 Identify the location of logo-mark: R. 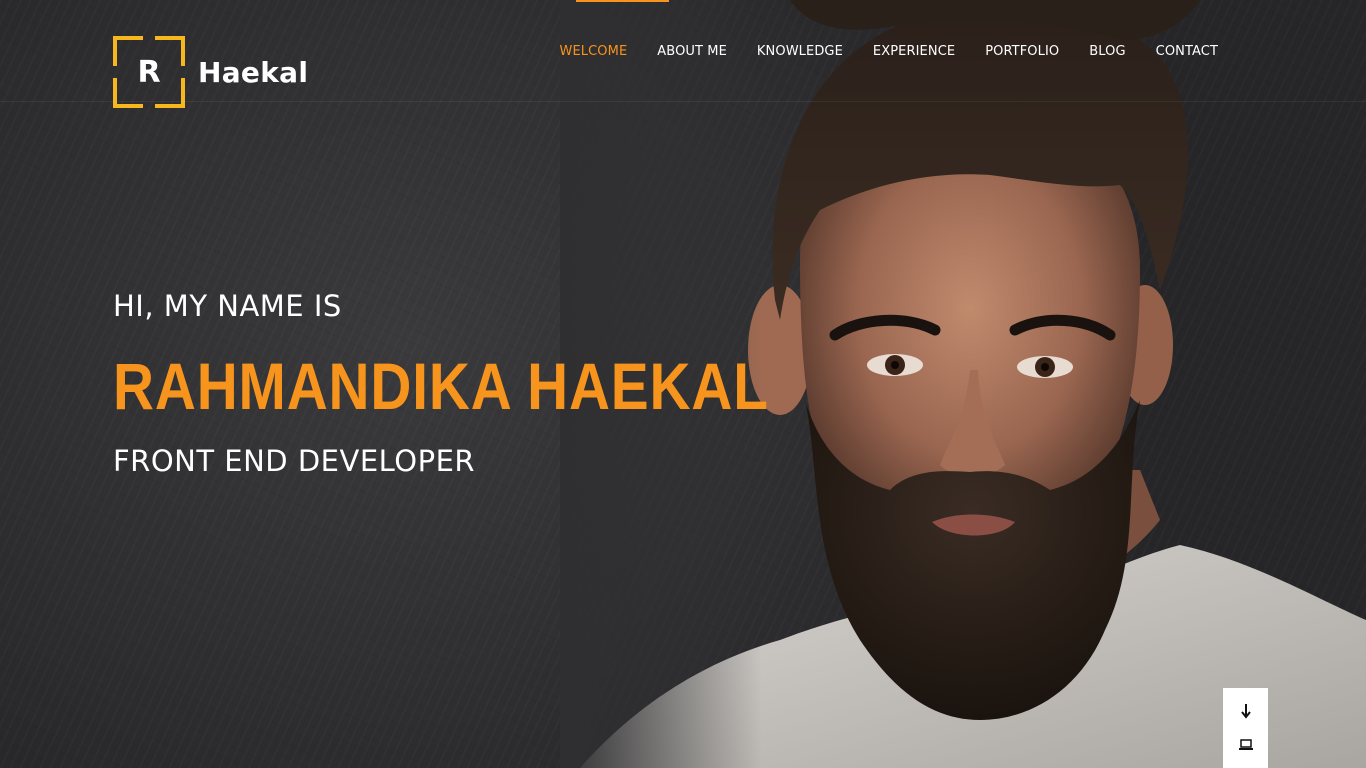
(149, 72).